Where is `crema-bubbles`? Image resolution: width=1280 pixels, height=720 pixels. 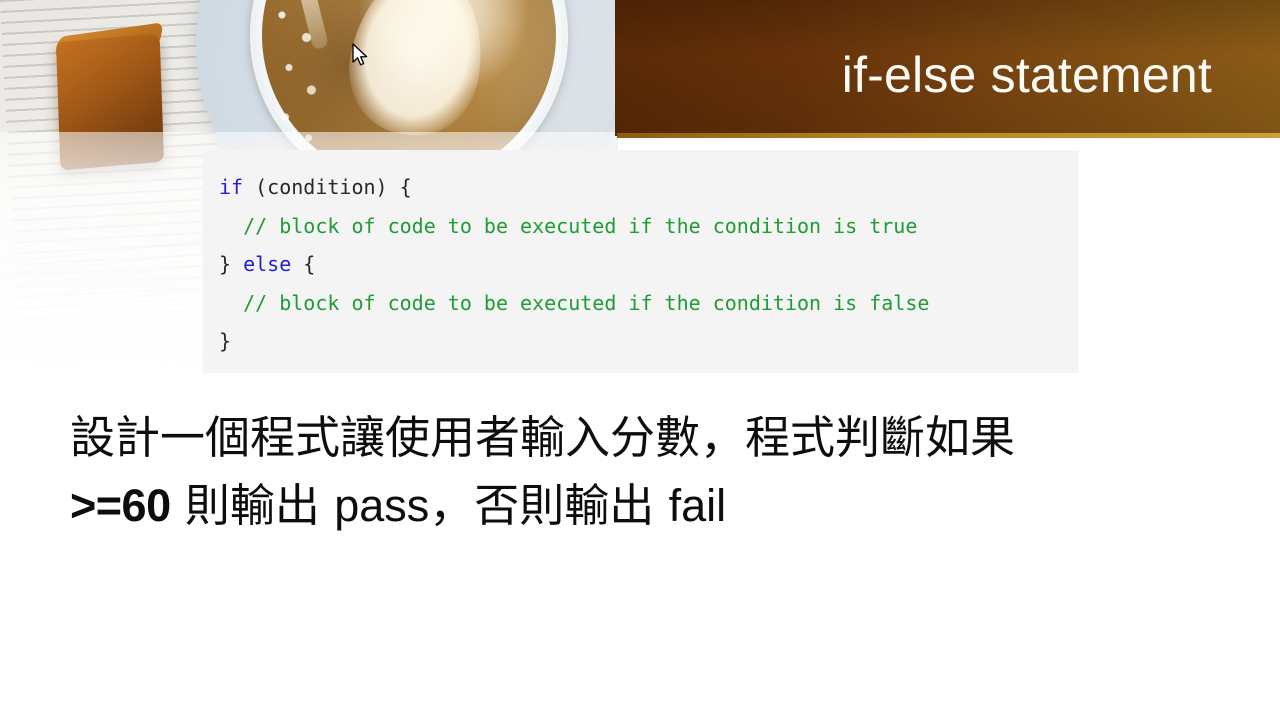 crema-bubbles is located at coordinates (303, 75).